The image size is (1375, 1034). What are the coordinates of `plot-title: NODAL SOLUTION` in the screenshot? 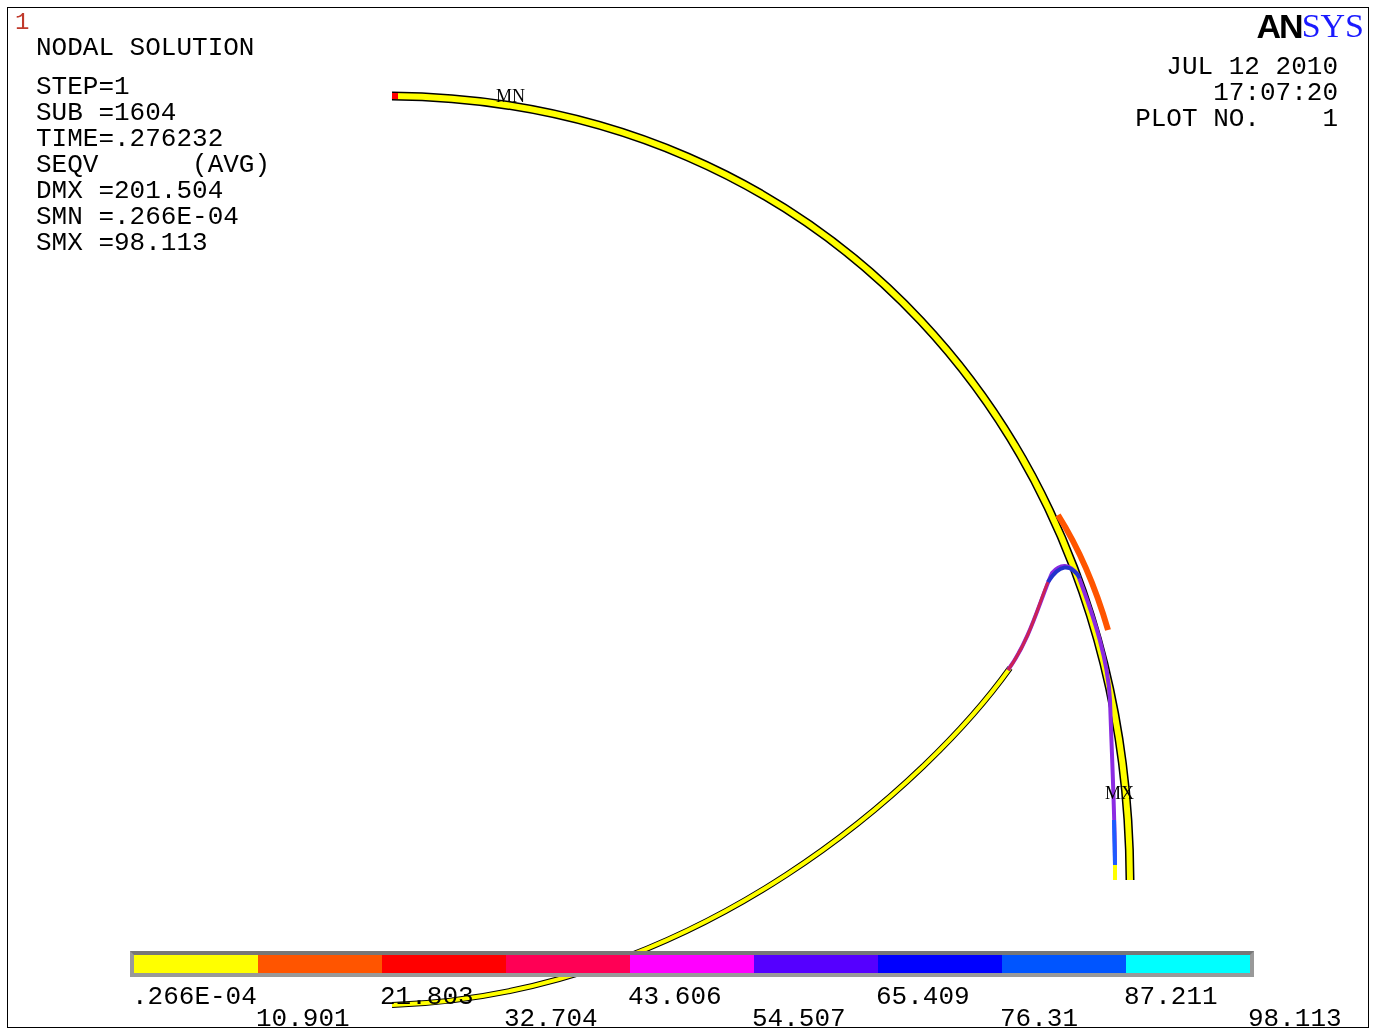 It's located at (145, 48).